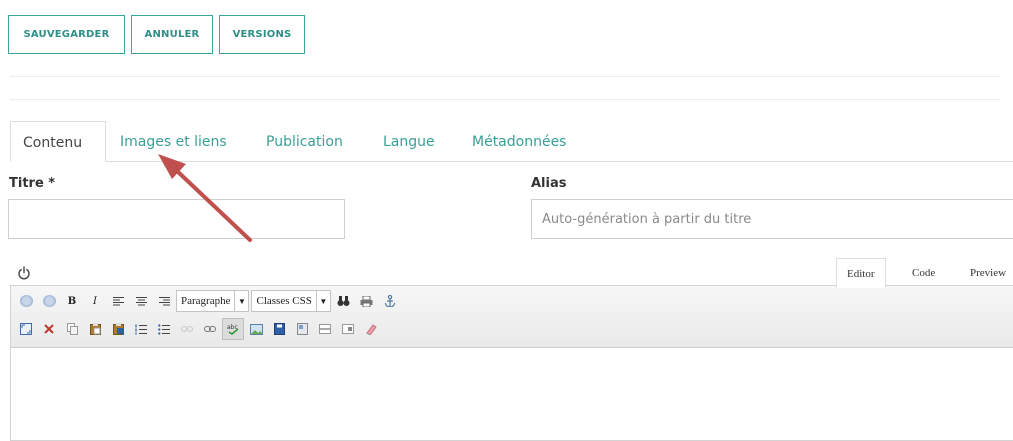 The width and height of the screenshot is (1013, 441). What do you see at coordinates (409, 141) in the screenshot?
I see `tab-langue: Langue` at bounding box center [409, 141].